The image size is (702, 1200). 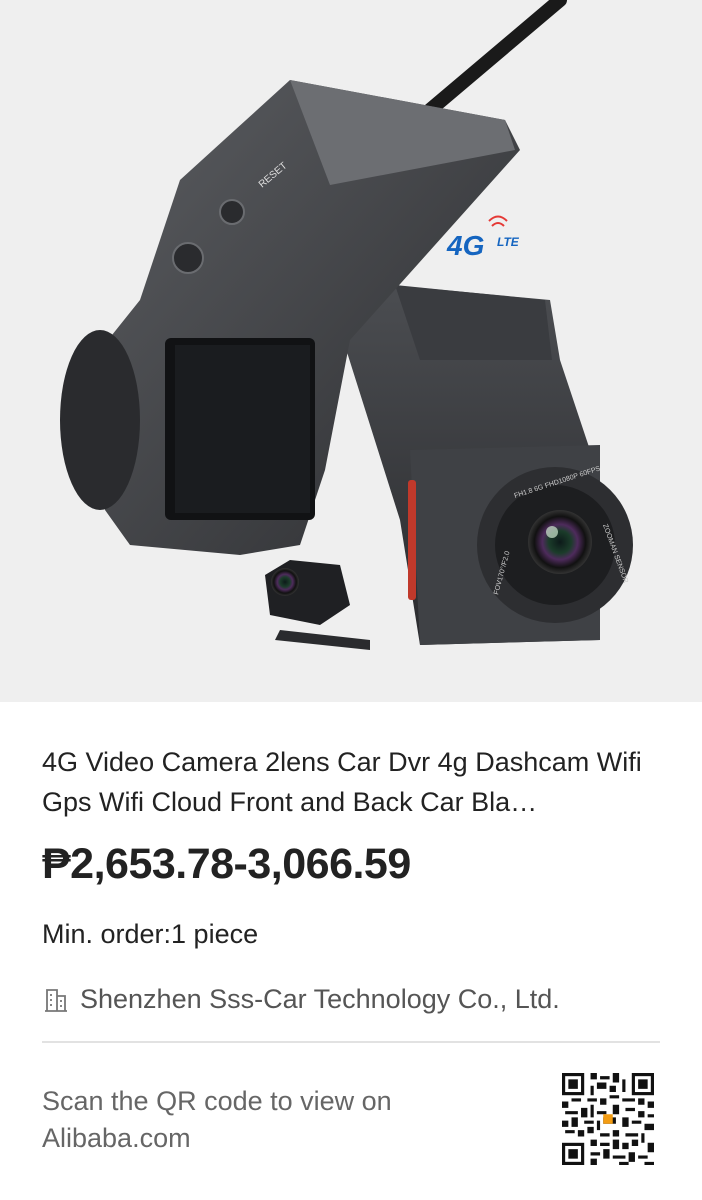 What do you see at coordinates (465, 245) in the screenshot?
I see `badge-4g: 4G` at bounding box center [465, 245].